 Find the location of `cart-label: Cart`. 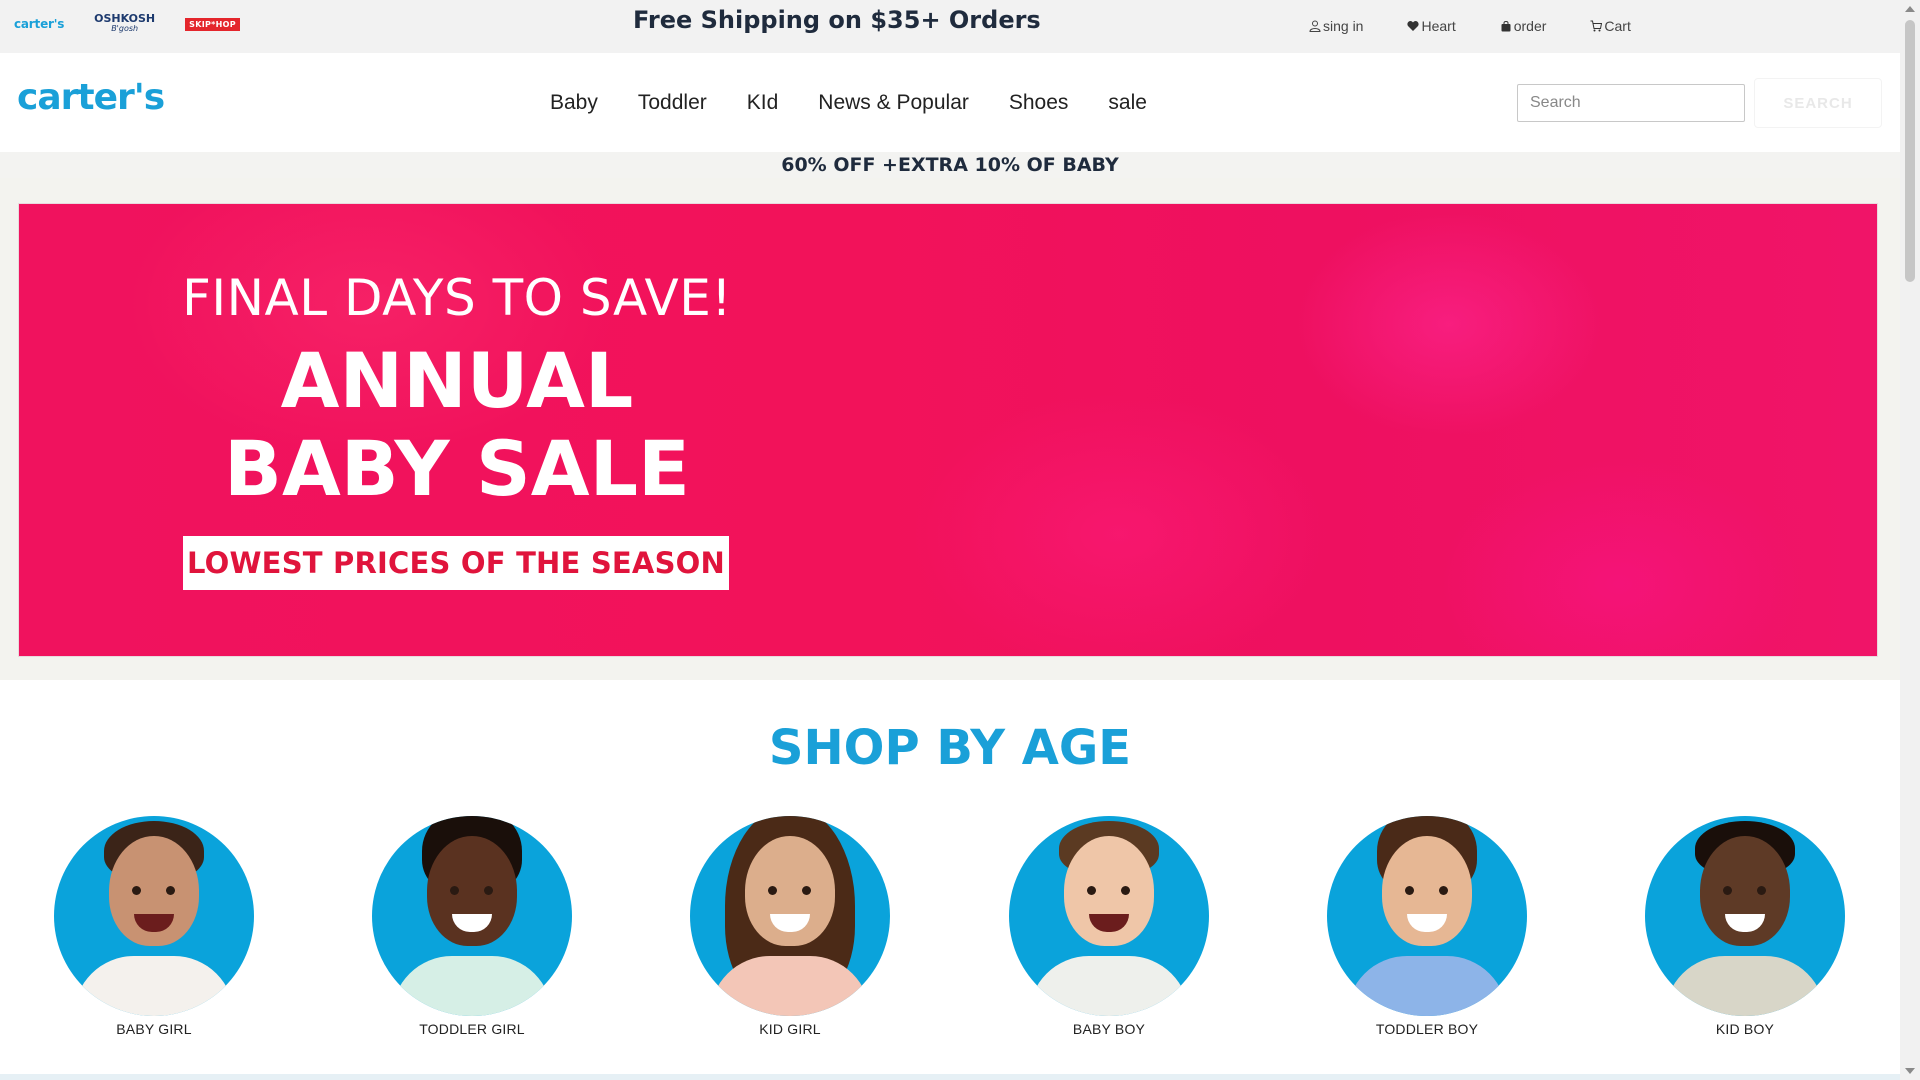

cart-label: Cart is located at coordinates (1617, 26).